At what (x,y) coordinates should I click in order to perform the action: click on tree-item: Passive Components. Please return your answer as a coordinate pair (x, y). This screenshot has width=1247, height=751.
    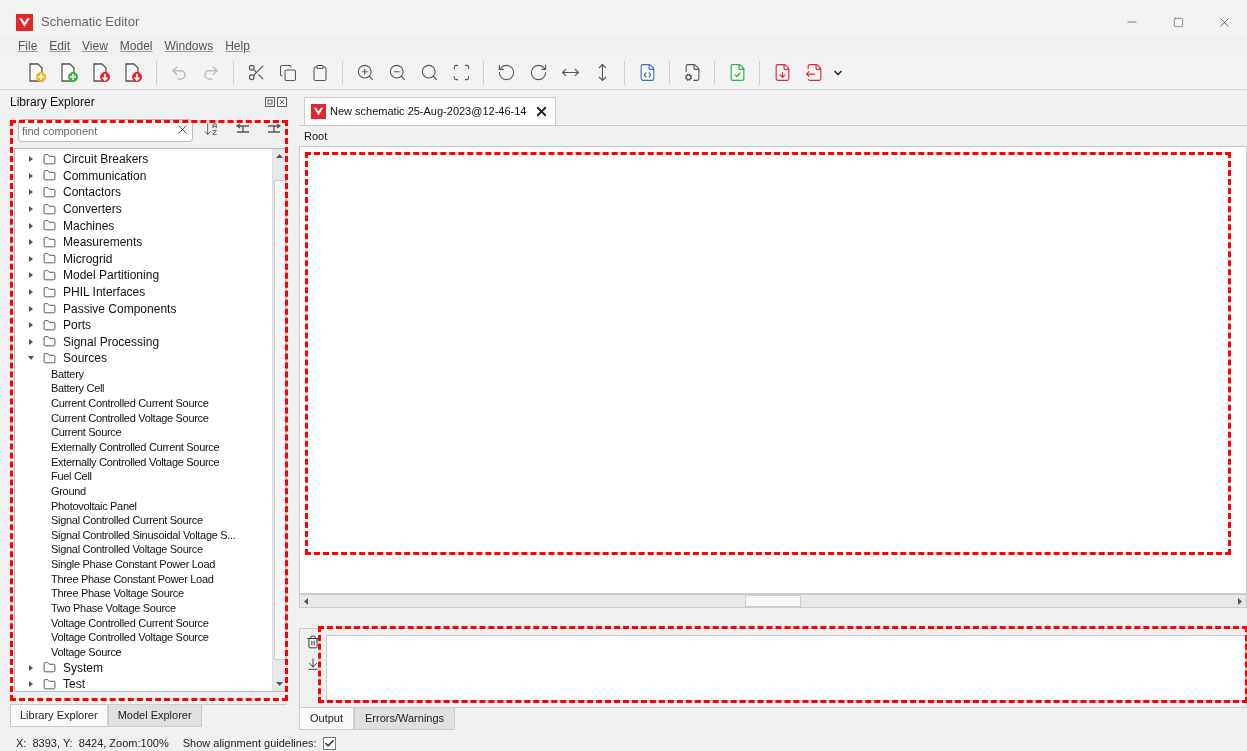
    Looking at the image, I should click on (120, 308).